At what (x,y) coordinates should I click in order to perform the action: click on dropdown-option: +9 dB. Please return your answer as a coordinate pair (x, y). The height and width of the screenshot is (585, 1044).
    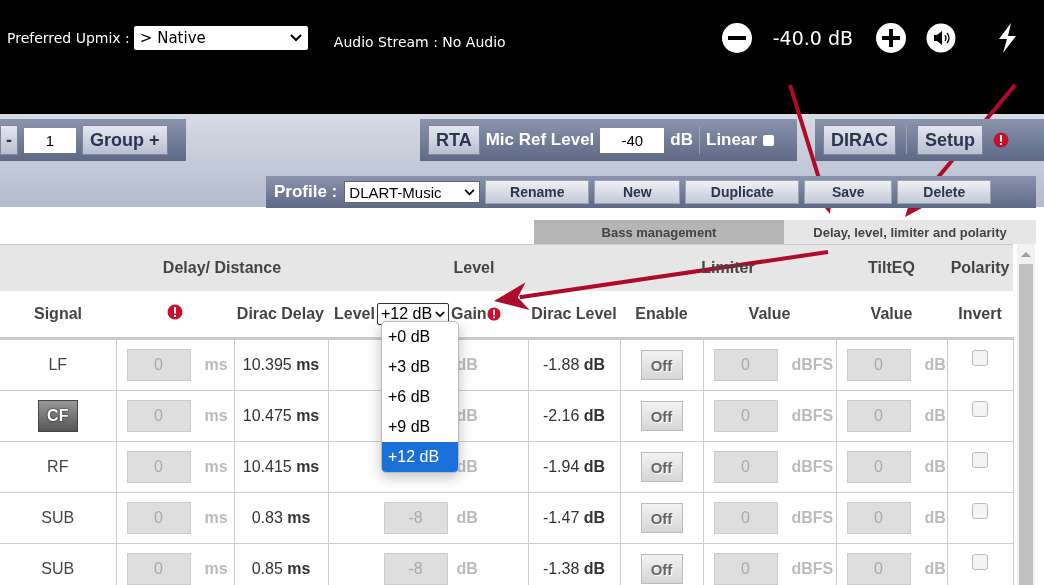
    Looking at the image, I should click on (420, 427).